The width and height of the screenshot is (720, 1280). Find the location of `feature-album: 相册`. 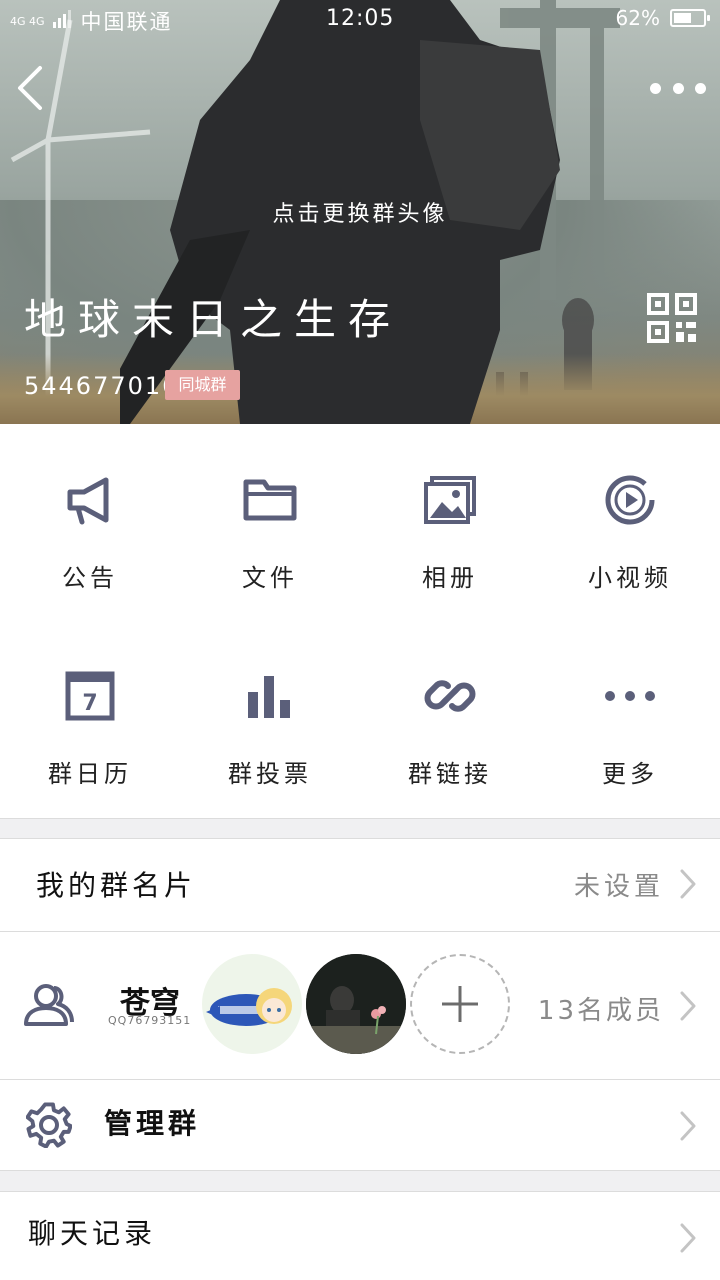

feature-album: 相册 is located at coordinates (450, 522).